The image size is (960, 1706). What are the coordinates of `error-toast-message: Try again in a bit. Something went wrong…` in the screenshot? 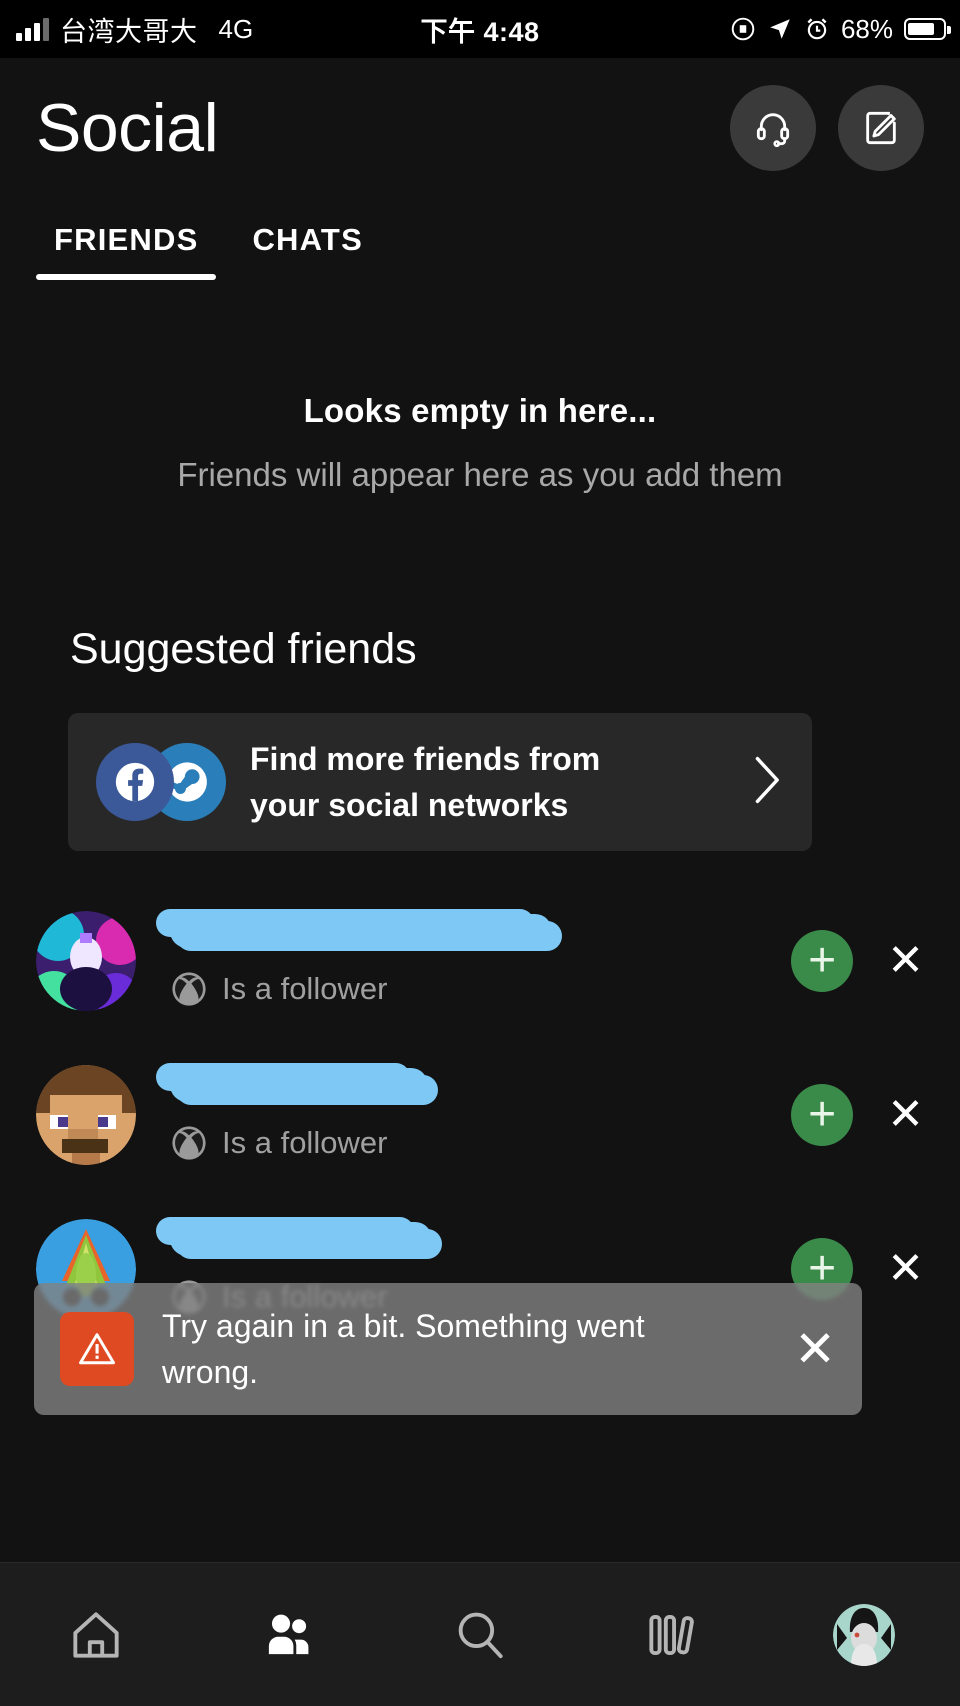 It's located at (403, 1348).